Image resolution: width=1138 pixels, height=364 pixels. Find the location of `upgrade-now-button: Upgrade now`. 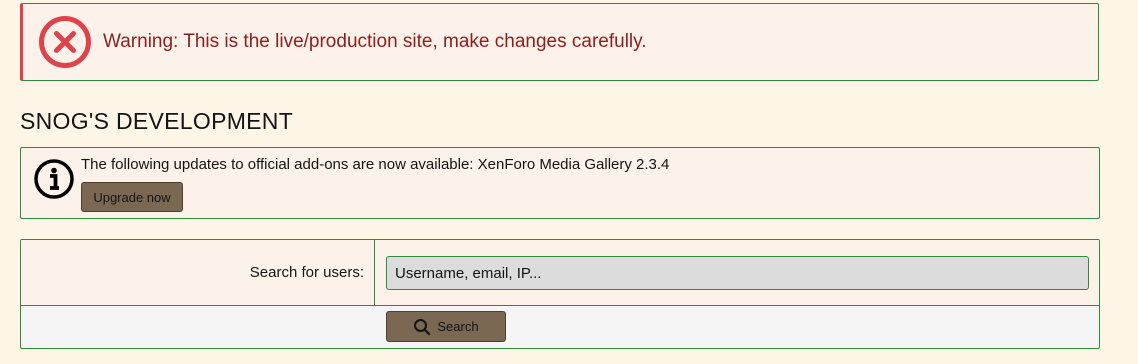

upgrade-now-button: Upgrade now is located at coordinates (132, 197).